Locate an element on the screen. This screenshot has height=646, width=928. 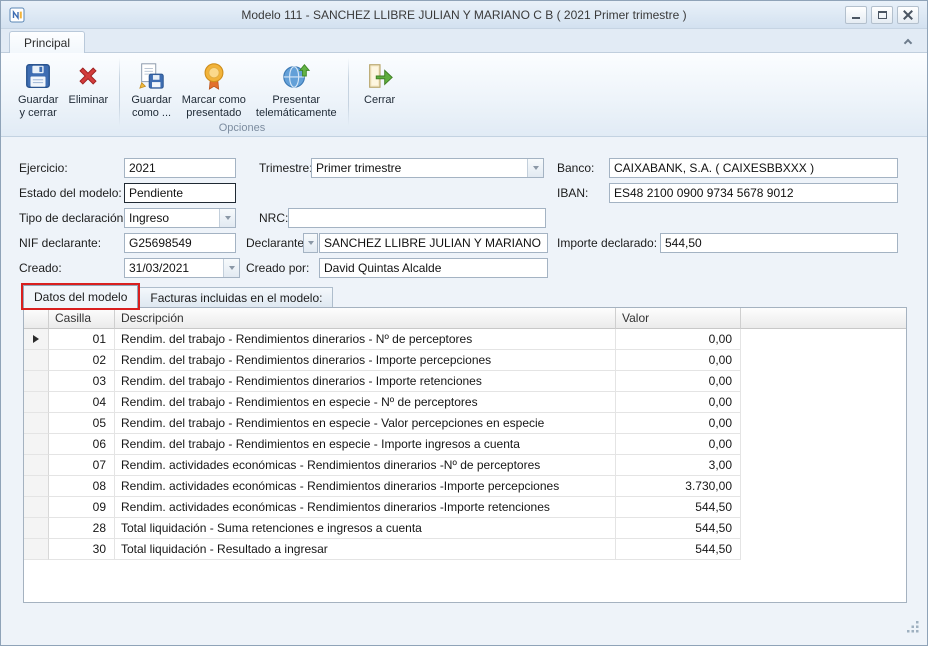
window-controls is located at coordinates (882, 15).